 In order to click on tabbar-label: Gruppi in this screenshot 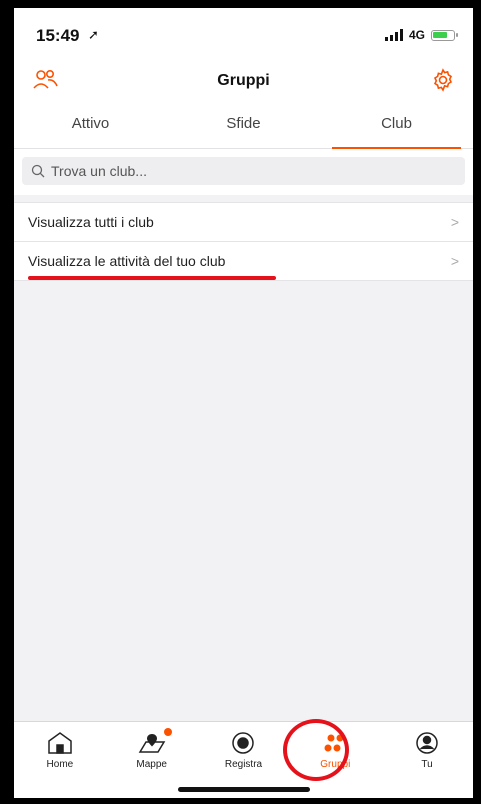, I will do `click(335, 764)`.